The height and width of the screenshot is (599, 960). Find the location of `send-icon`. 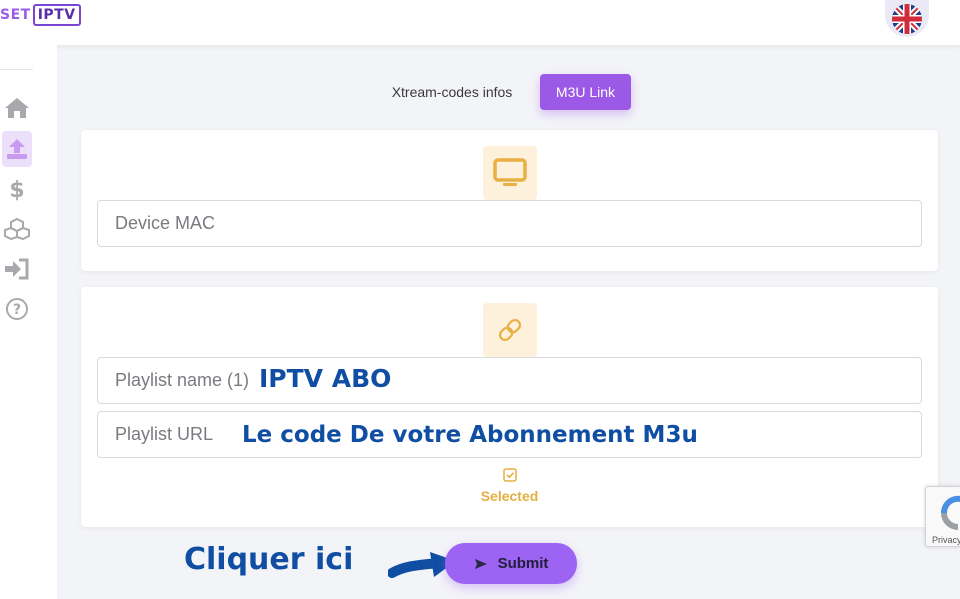

send-icon is located at coordinates (480, 563).